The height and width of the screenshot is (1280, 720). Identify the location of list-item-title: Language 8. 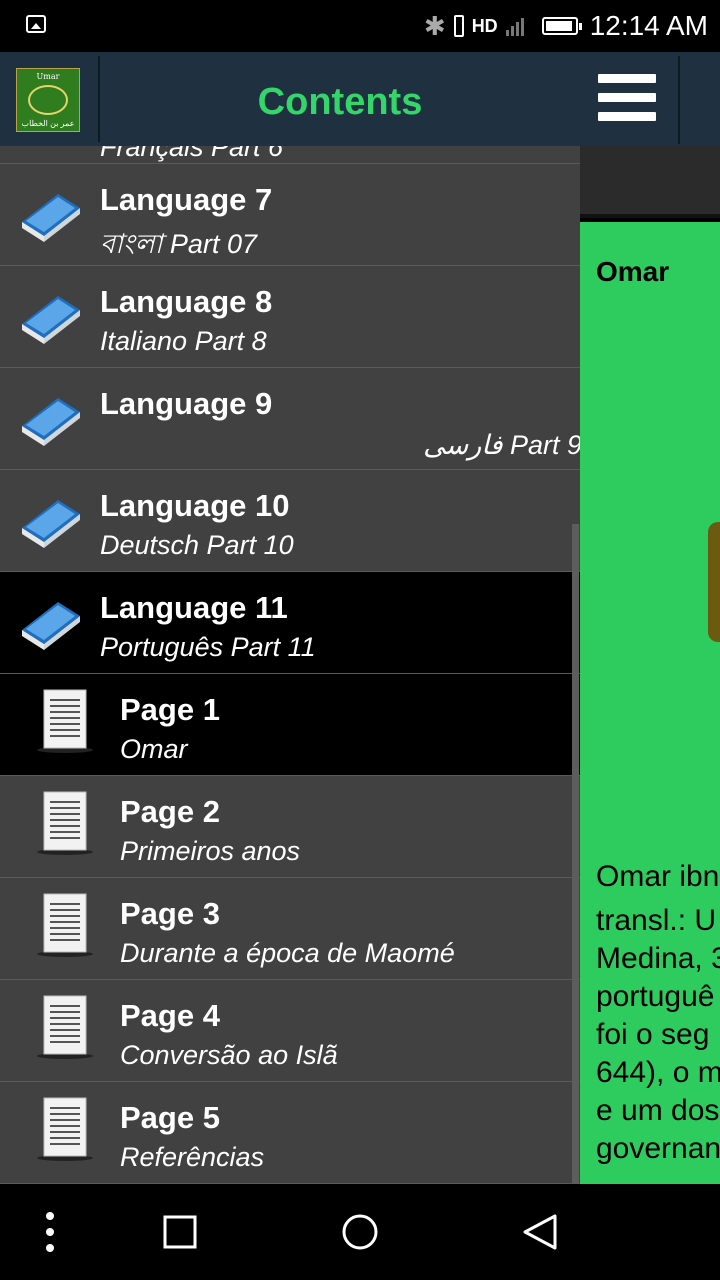
(186, 301).